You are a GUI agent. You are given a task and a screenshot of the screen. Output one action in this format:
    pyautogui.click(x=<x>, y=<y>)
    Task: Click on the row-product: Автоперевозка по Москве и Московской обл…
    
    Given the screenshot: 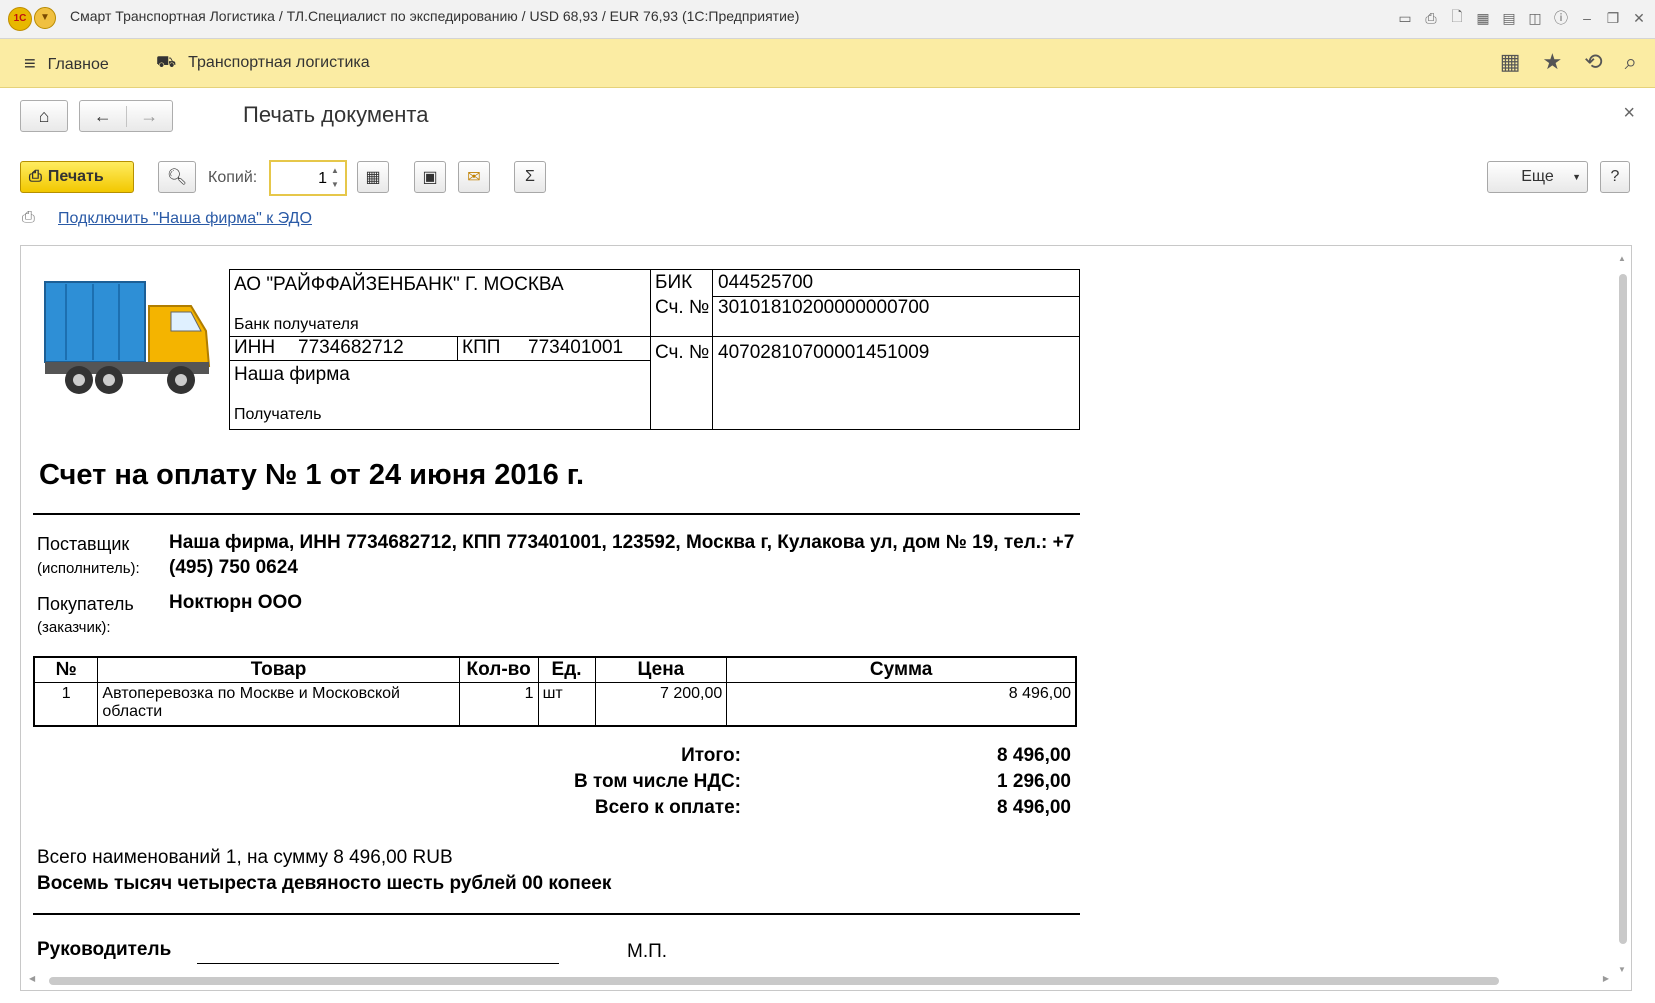 What is the action you would take?
    pyautogui.click(x=278, y=704)
    